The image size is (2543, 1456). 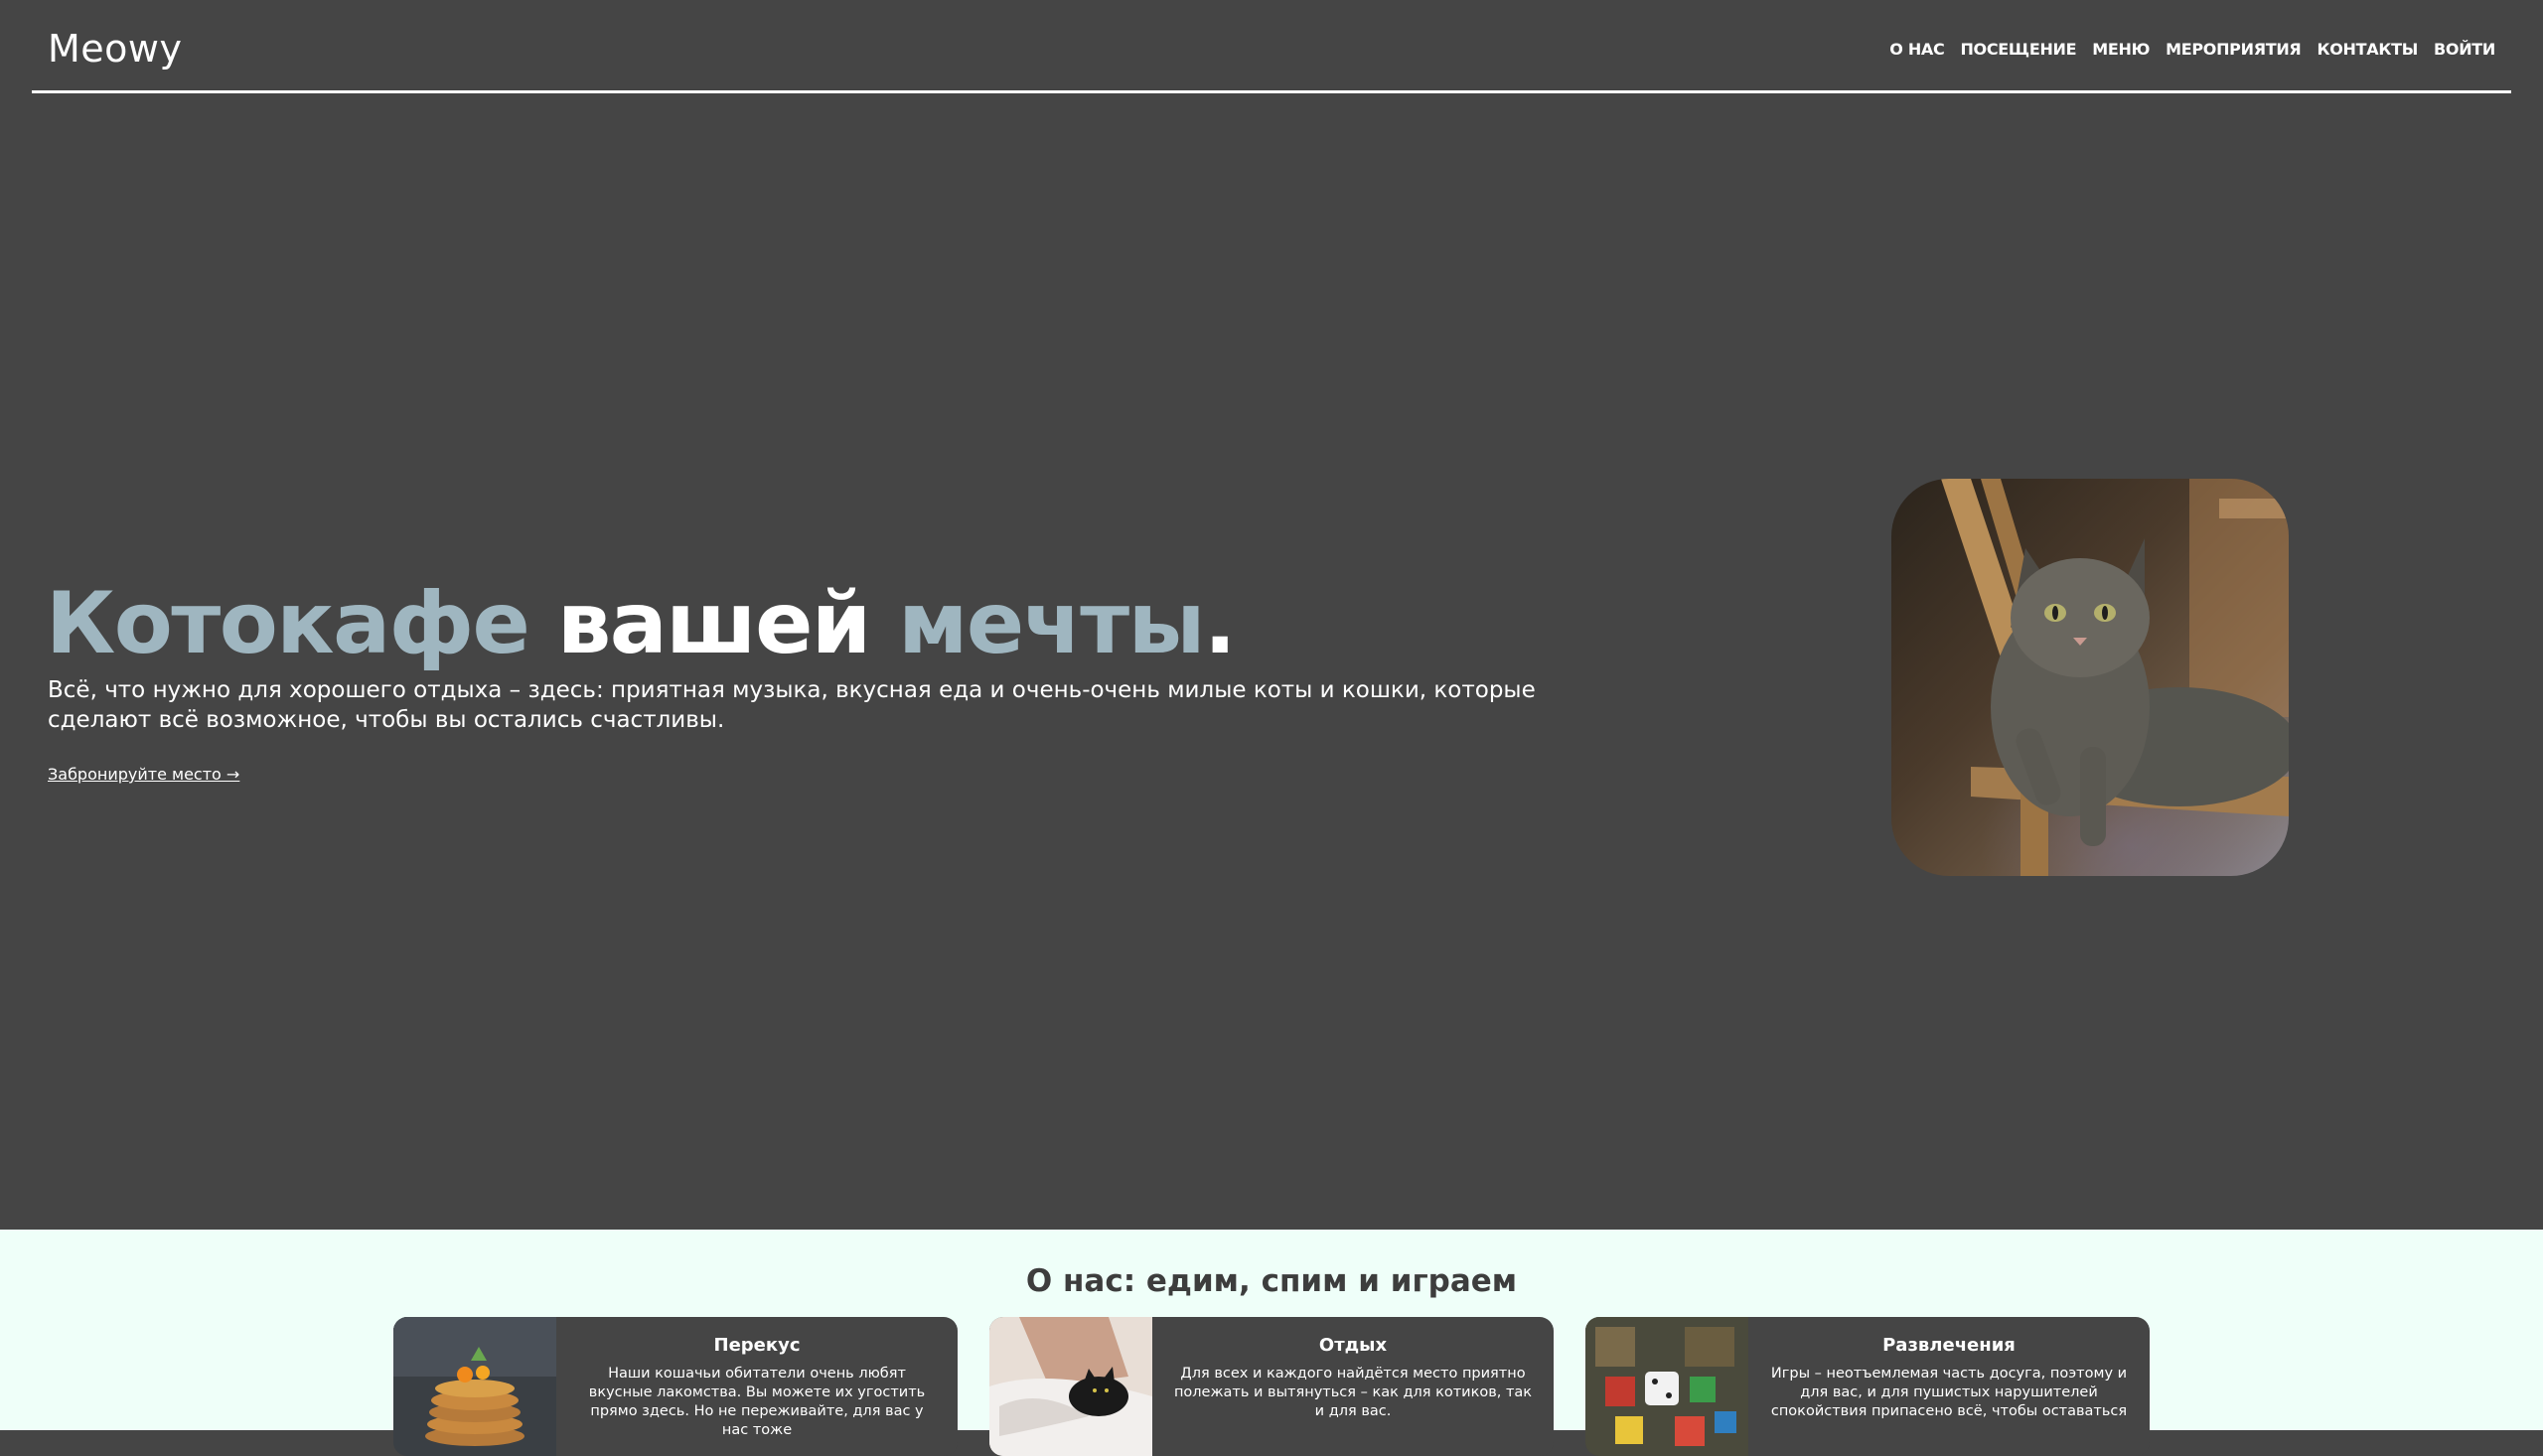 What do you see at coordinates (2115, 677) in the screenshot?
I see `cat-photo-illustration` at bounding box center [2115, 677].